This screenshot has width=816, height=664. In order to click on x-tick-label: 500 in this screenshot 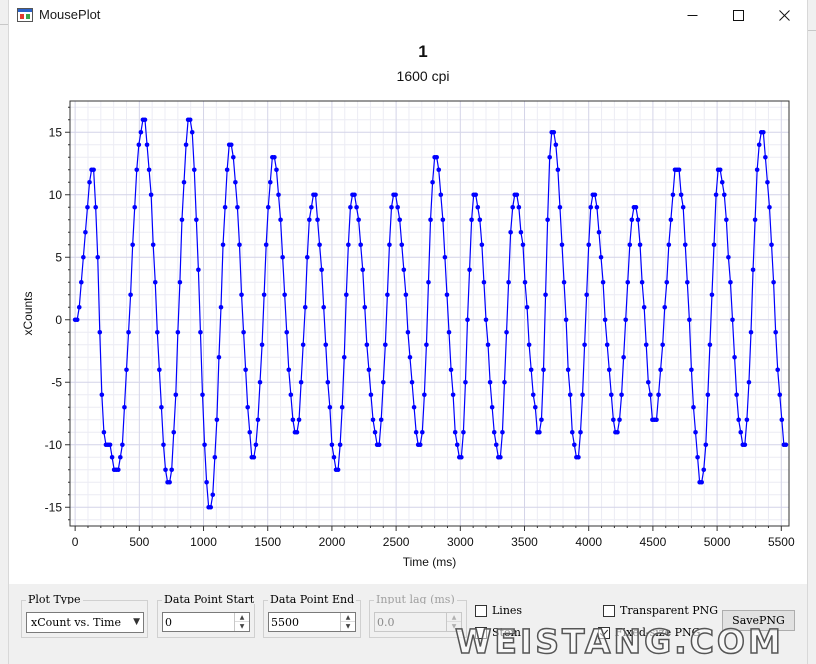, I will do `click(139, 542)`.